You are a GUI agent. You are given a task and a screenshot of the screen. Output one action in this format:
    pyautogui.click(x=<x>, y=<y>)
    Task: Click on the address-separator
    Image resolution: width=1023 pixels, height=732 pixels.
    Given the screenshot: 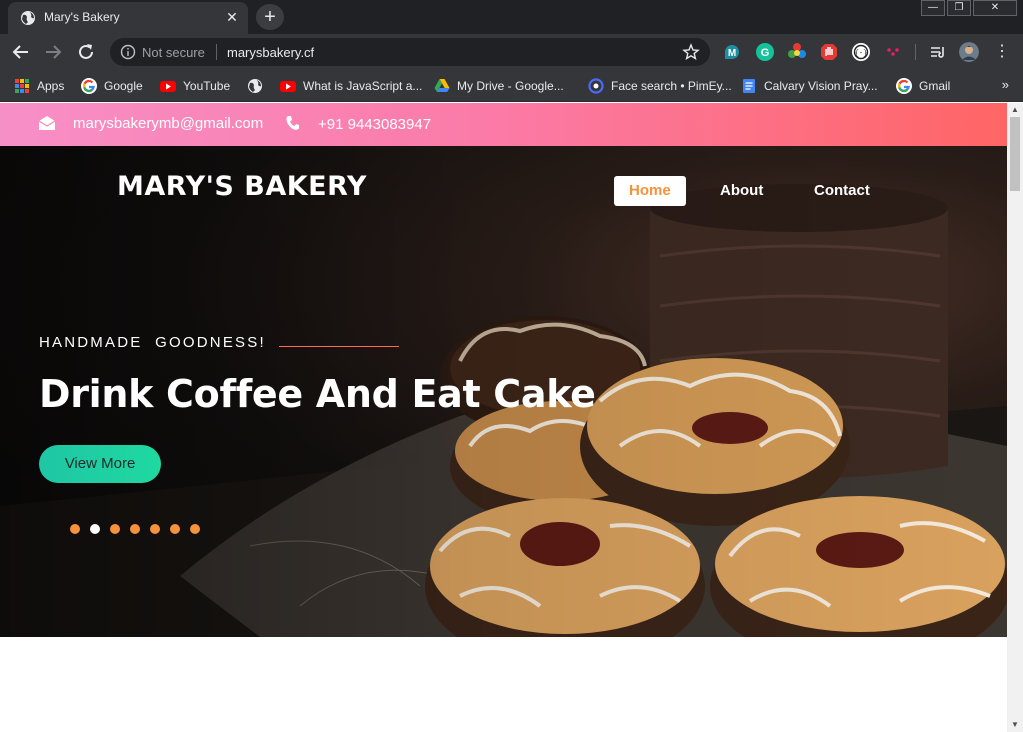 What is the action you would take?
    pyautogui.click(x=216, y=52)
    